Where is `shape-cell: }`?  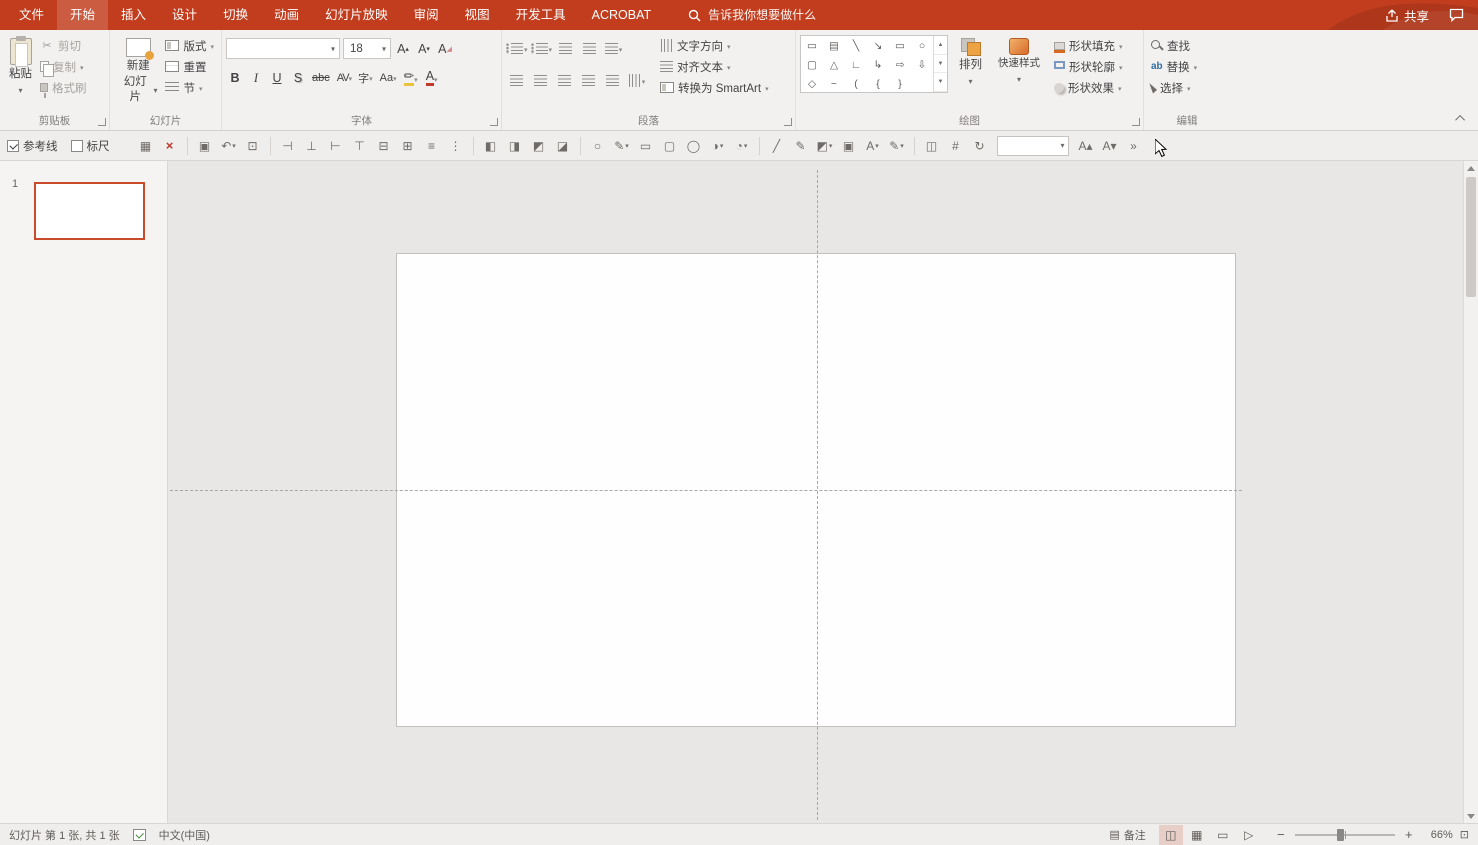
shape-cell: } is located at coordinates (900, 83).